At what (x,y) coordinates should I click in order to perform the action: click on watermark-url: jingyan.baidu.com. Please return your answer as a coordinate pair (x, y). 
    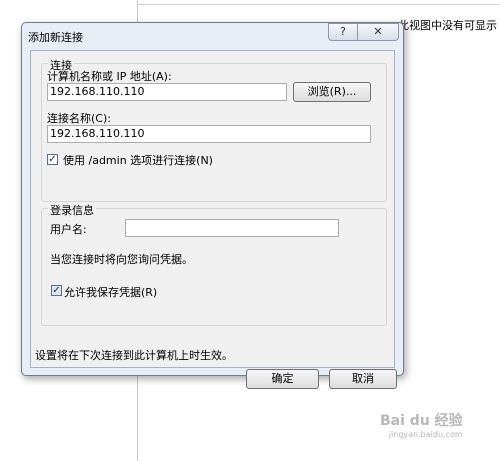
    Looking at the image, I should click on (425, 434).